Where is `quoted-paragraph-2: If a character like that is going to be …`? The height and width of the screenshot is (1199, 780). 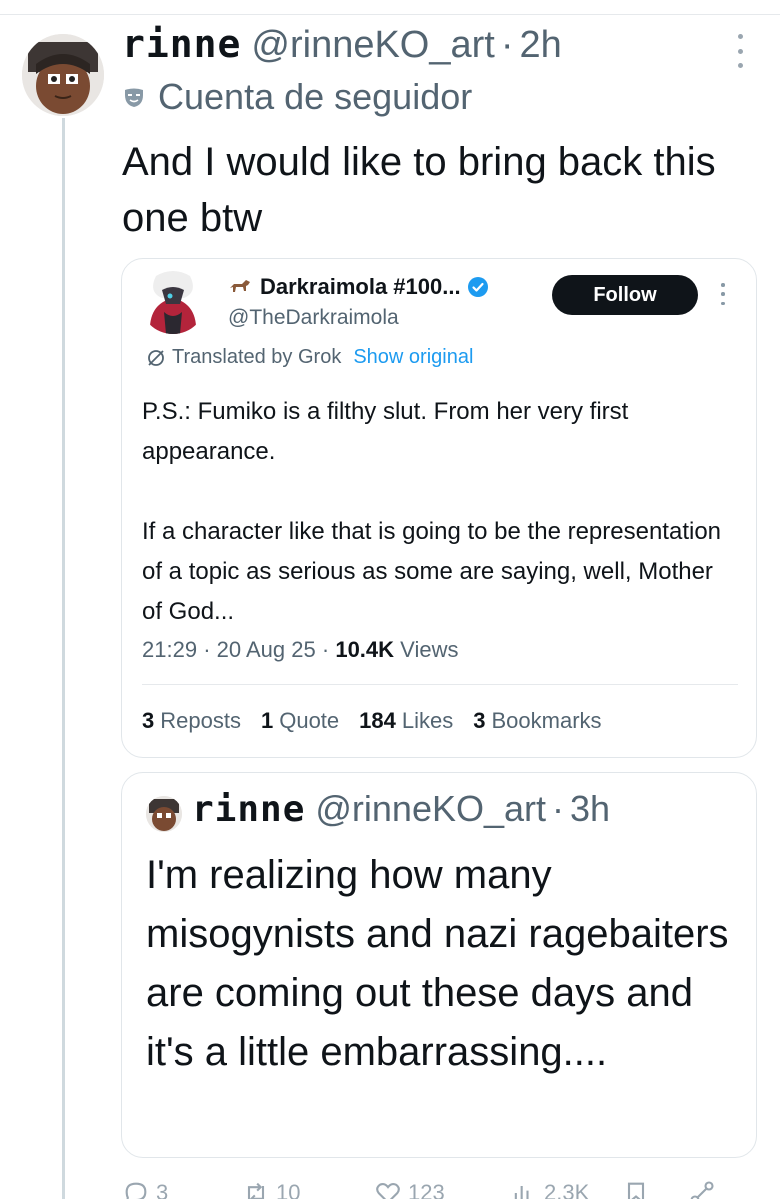 quoted-paragraph-2: If a character like that is going to be … is located at coordinates (432, 571).